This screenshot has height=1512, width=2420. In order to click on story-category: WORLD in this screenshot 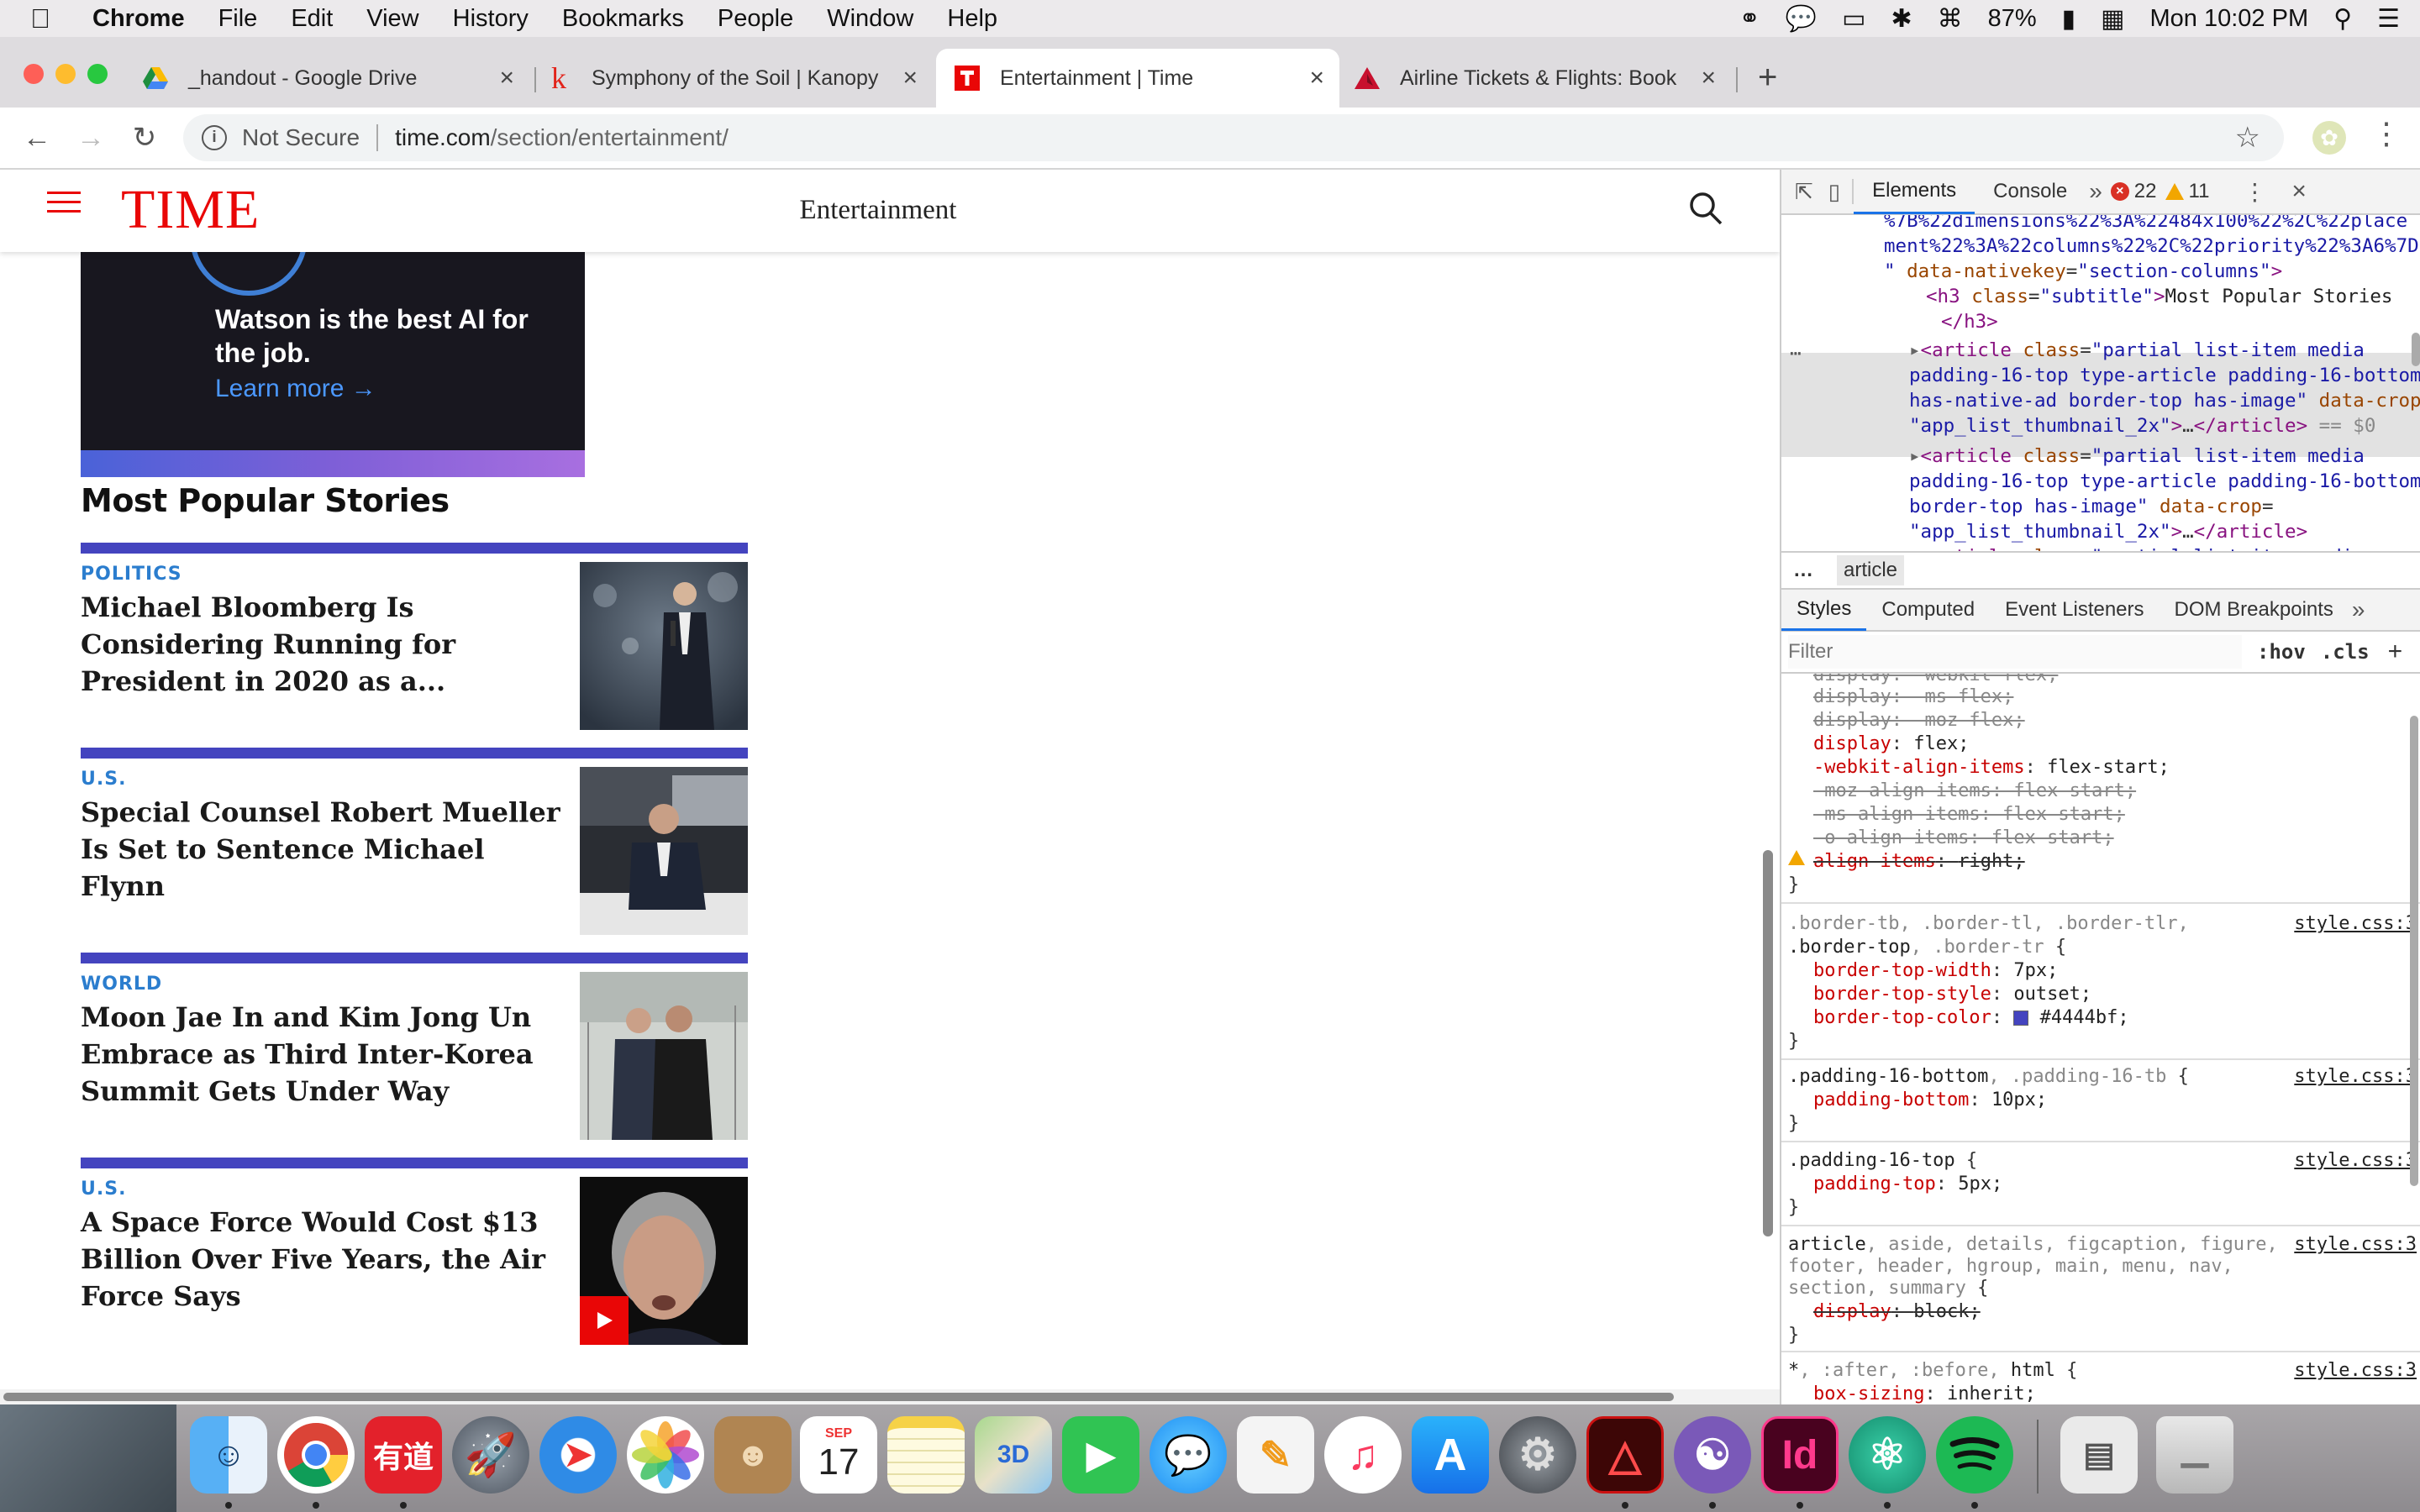, I will do `click(121, 984)`.